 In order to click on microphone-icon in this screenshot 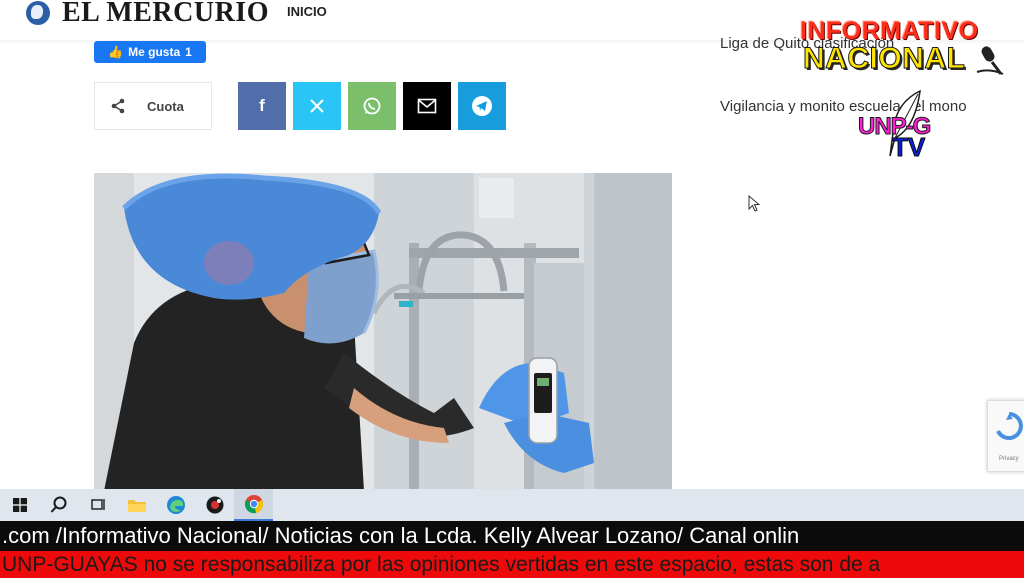, I will do `click(990, 60)`.